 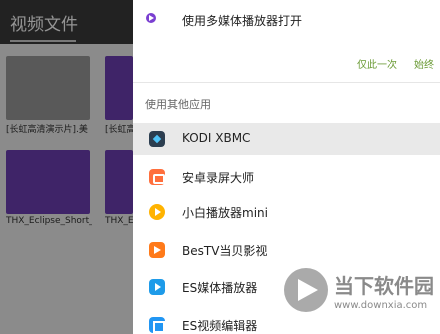 I want to click on default-app-hint: 使用多媒体播放器打开, so click(x=242, y=21).